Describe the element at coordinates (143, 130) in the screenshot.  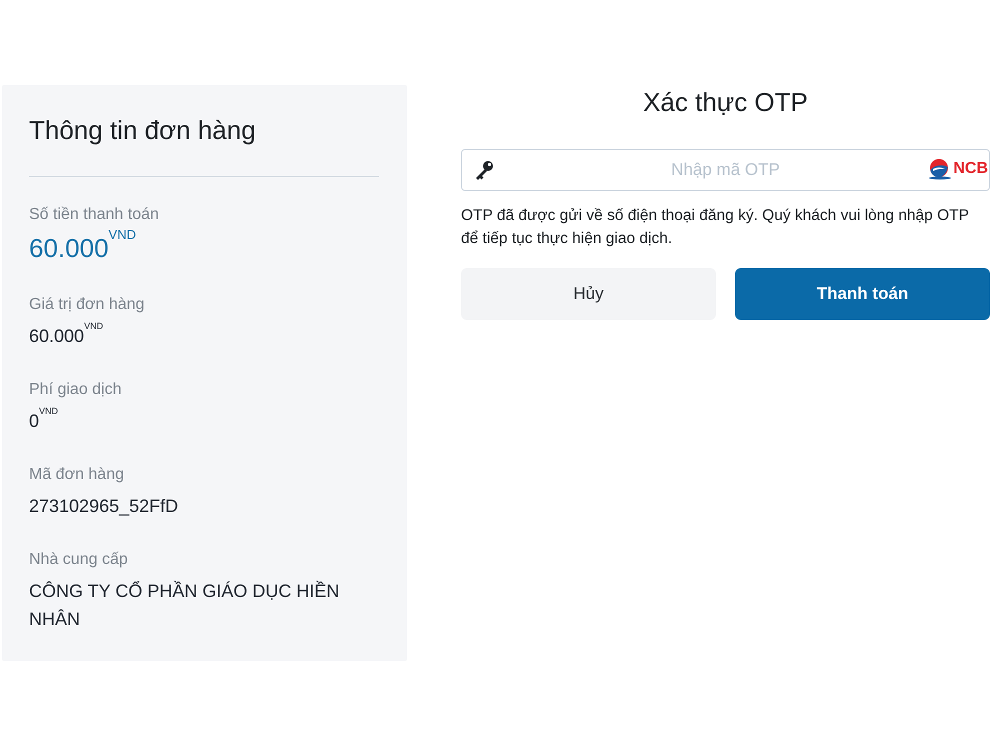
I see `panel-title: Thông tin đơn hàng` at that location.